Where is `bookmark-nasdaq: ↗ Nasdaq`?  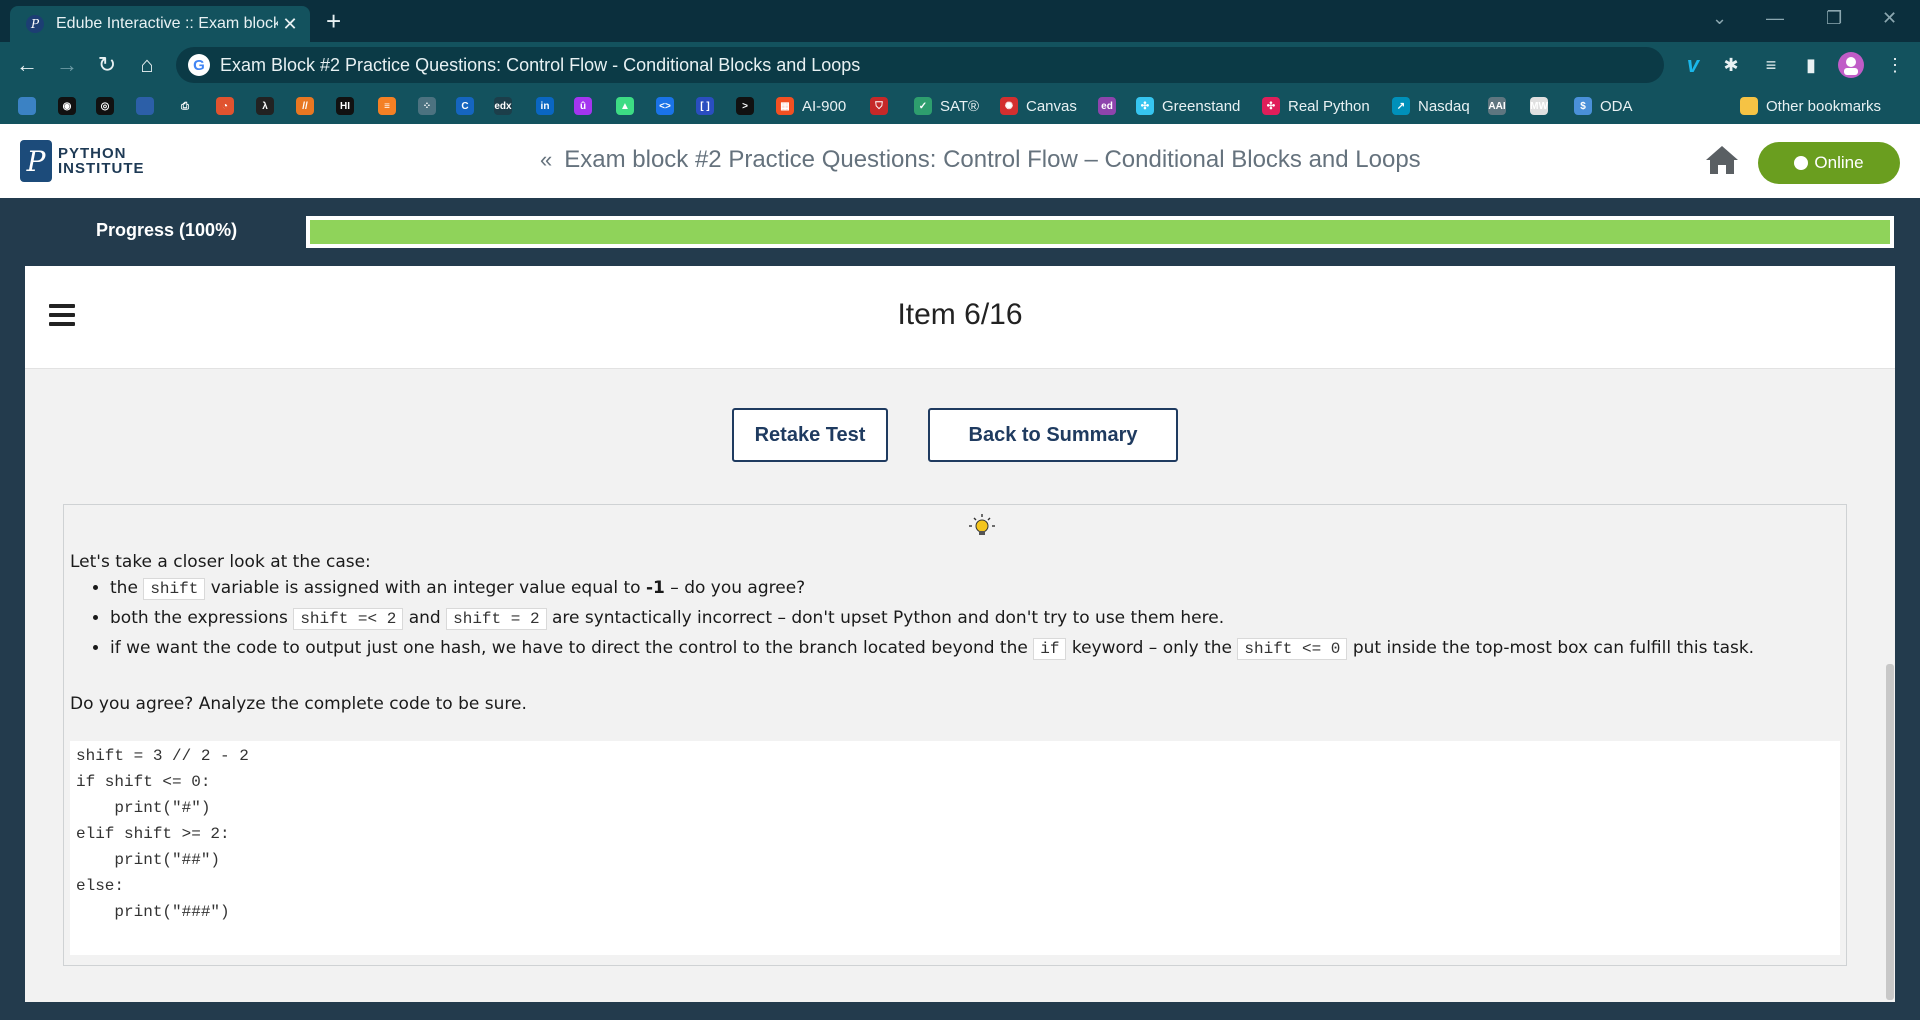
bookmark-nasdaq: ↗ Nasdaq is located at coordinates (1431, 106).